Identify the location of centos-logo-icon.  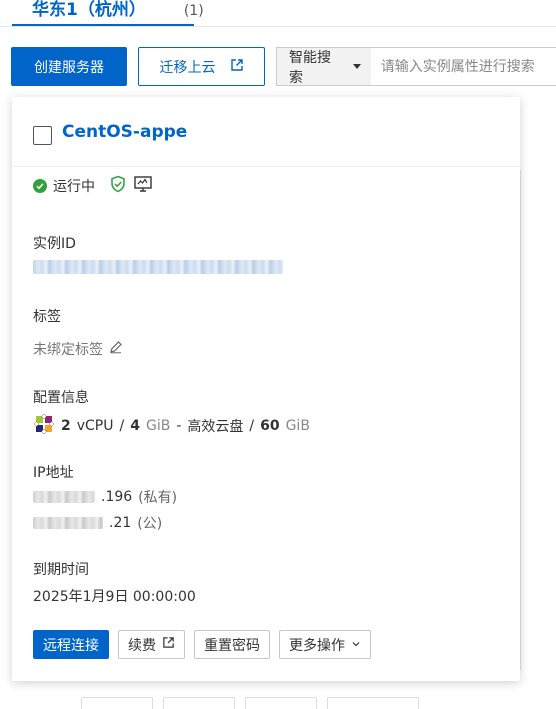
(44, 426).